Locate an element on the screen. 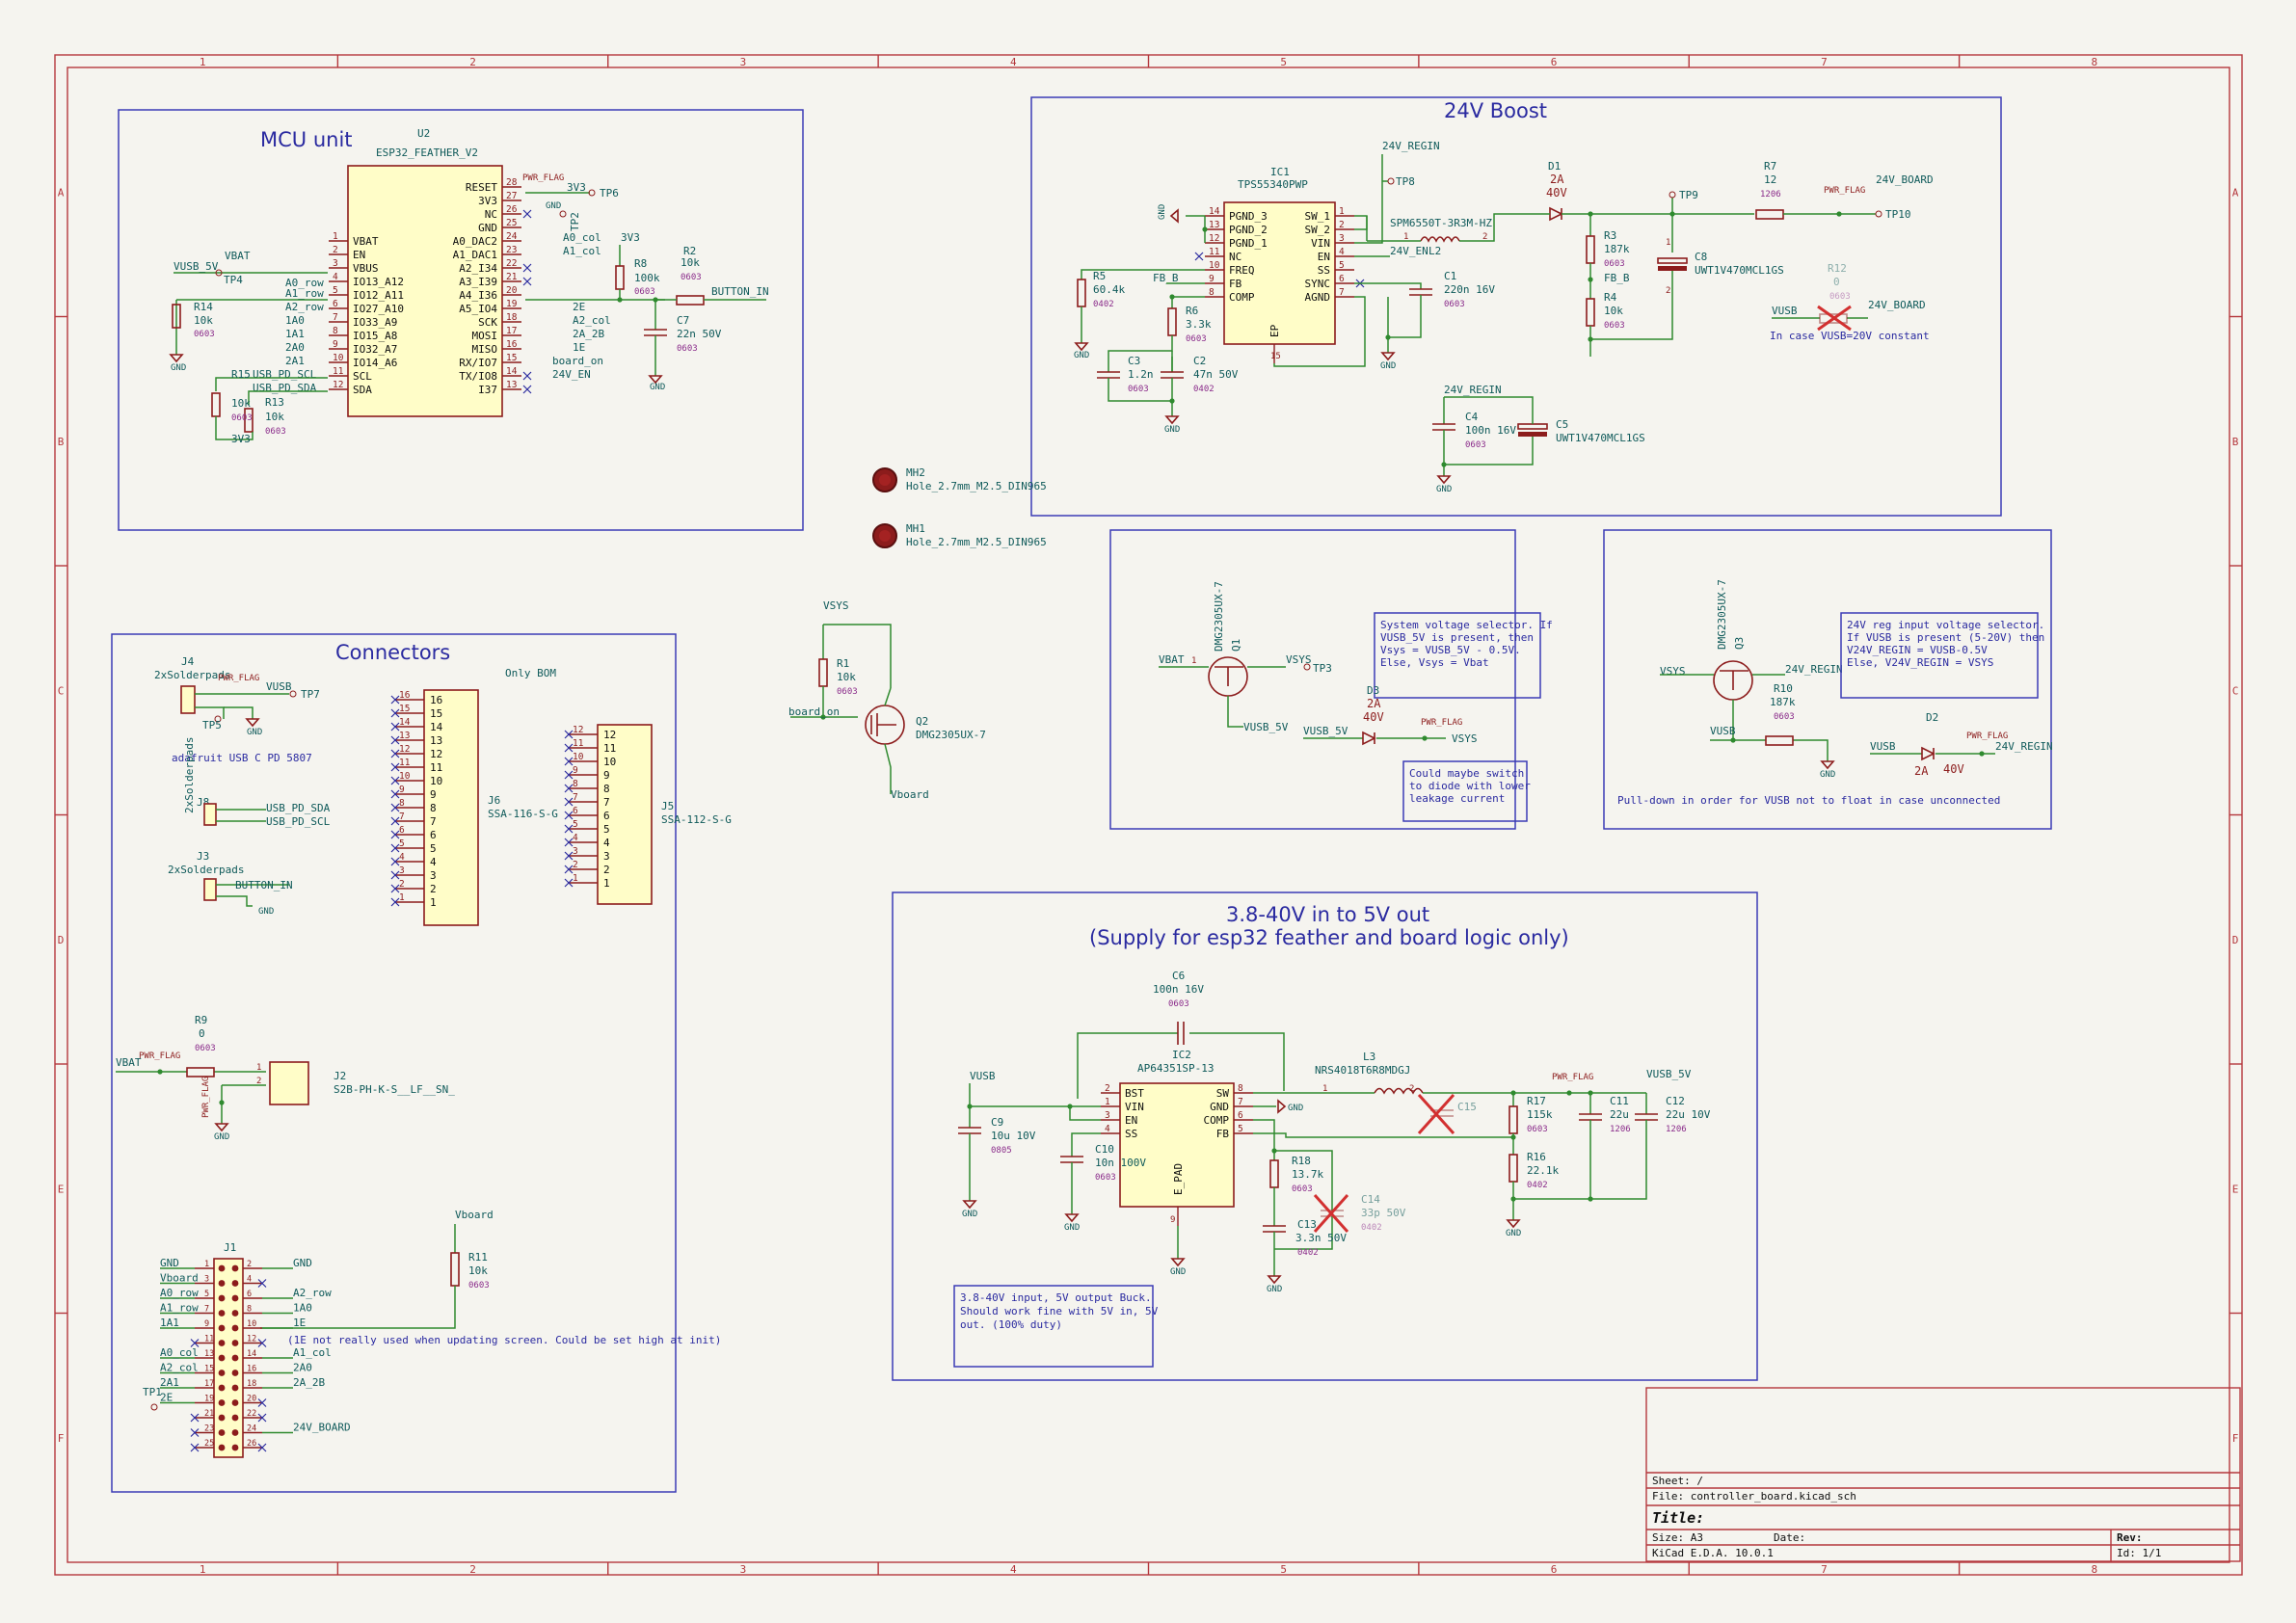  border-col-label: 5 is located at coordinates (1283, 1569).